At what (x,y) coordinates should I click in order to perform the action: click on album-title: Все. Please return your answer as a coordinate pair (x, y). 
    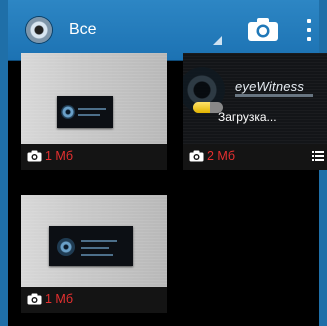
    Looking at the image, I should click on (83, 30).